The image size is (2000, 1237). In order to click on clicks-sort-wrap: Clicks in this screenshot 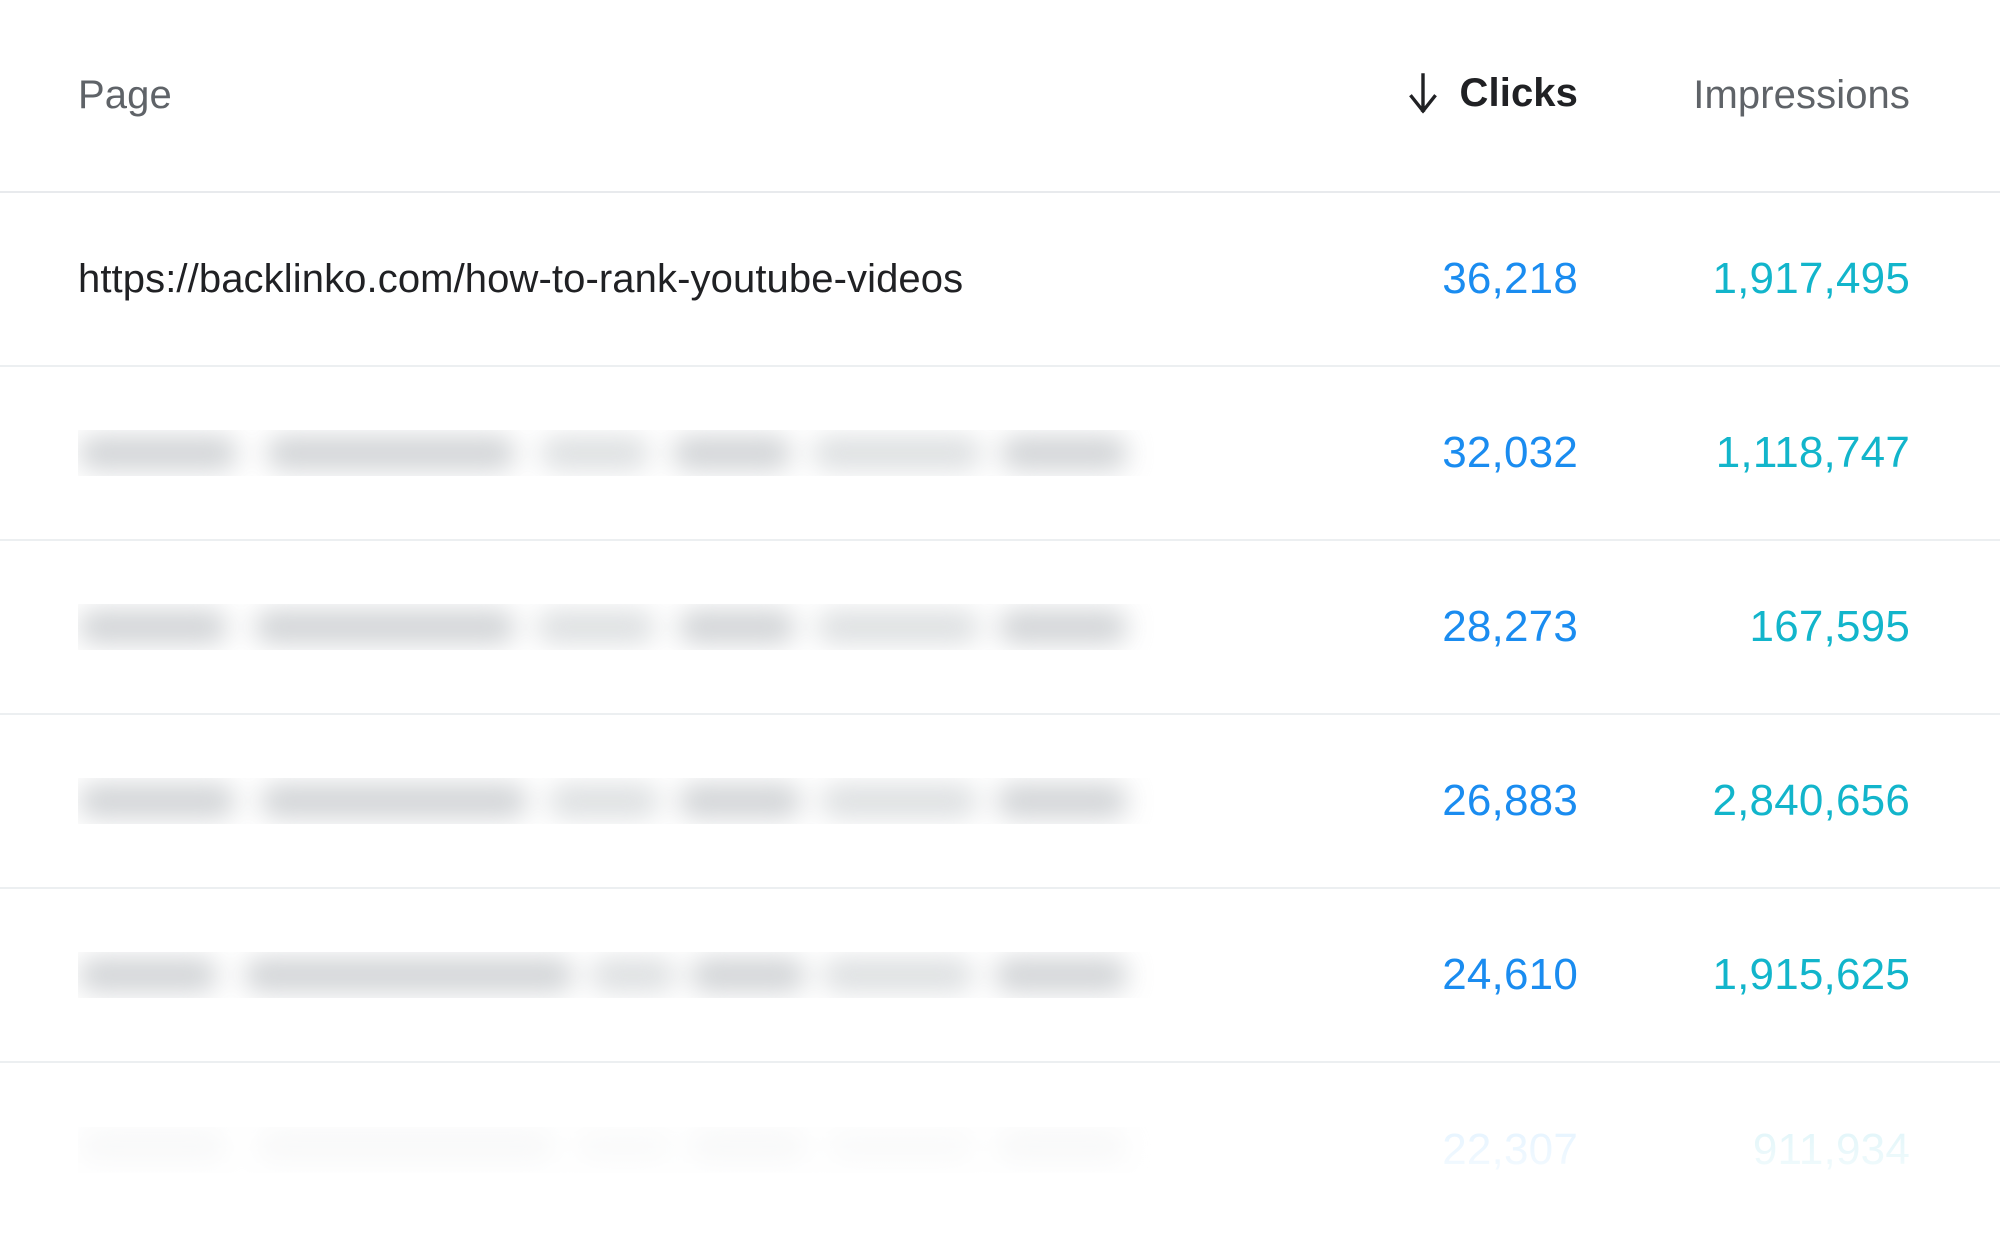, I will do `click(1493, 93)`.